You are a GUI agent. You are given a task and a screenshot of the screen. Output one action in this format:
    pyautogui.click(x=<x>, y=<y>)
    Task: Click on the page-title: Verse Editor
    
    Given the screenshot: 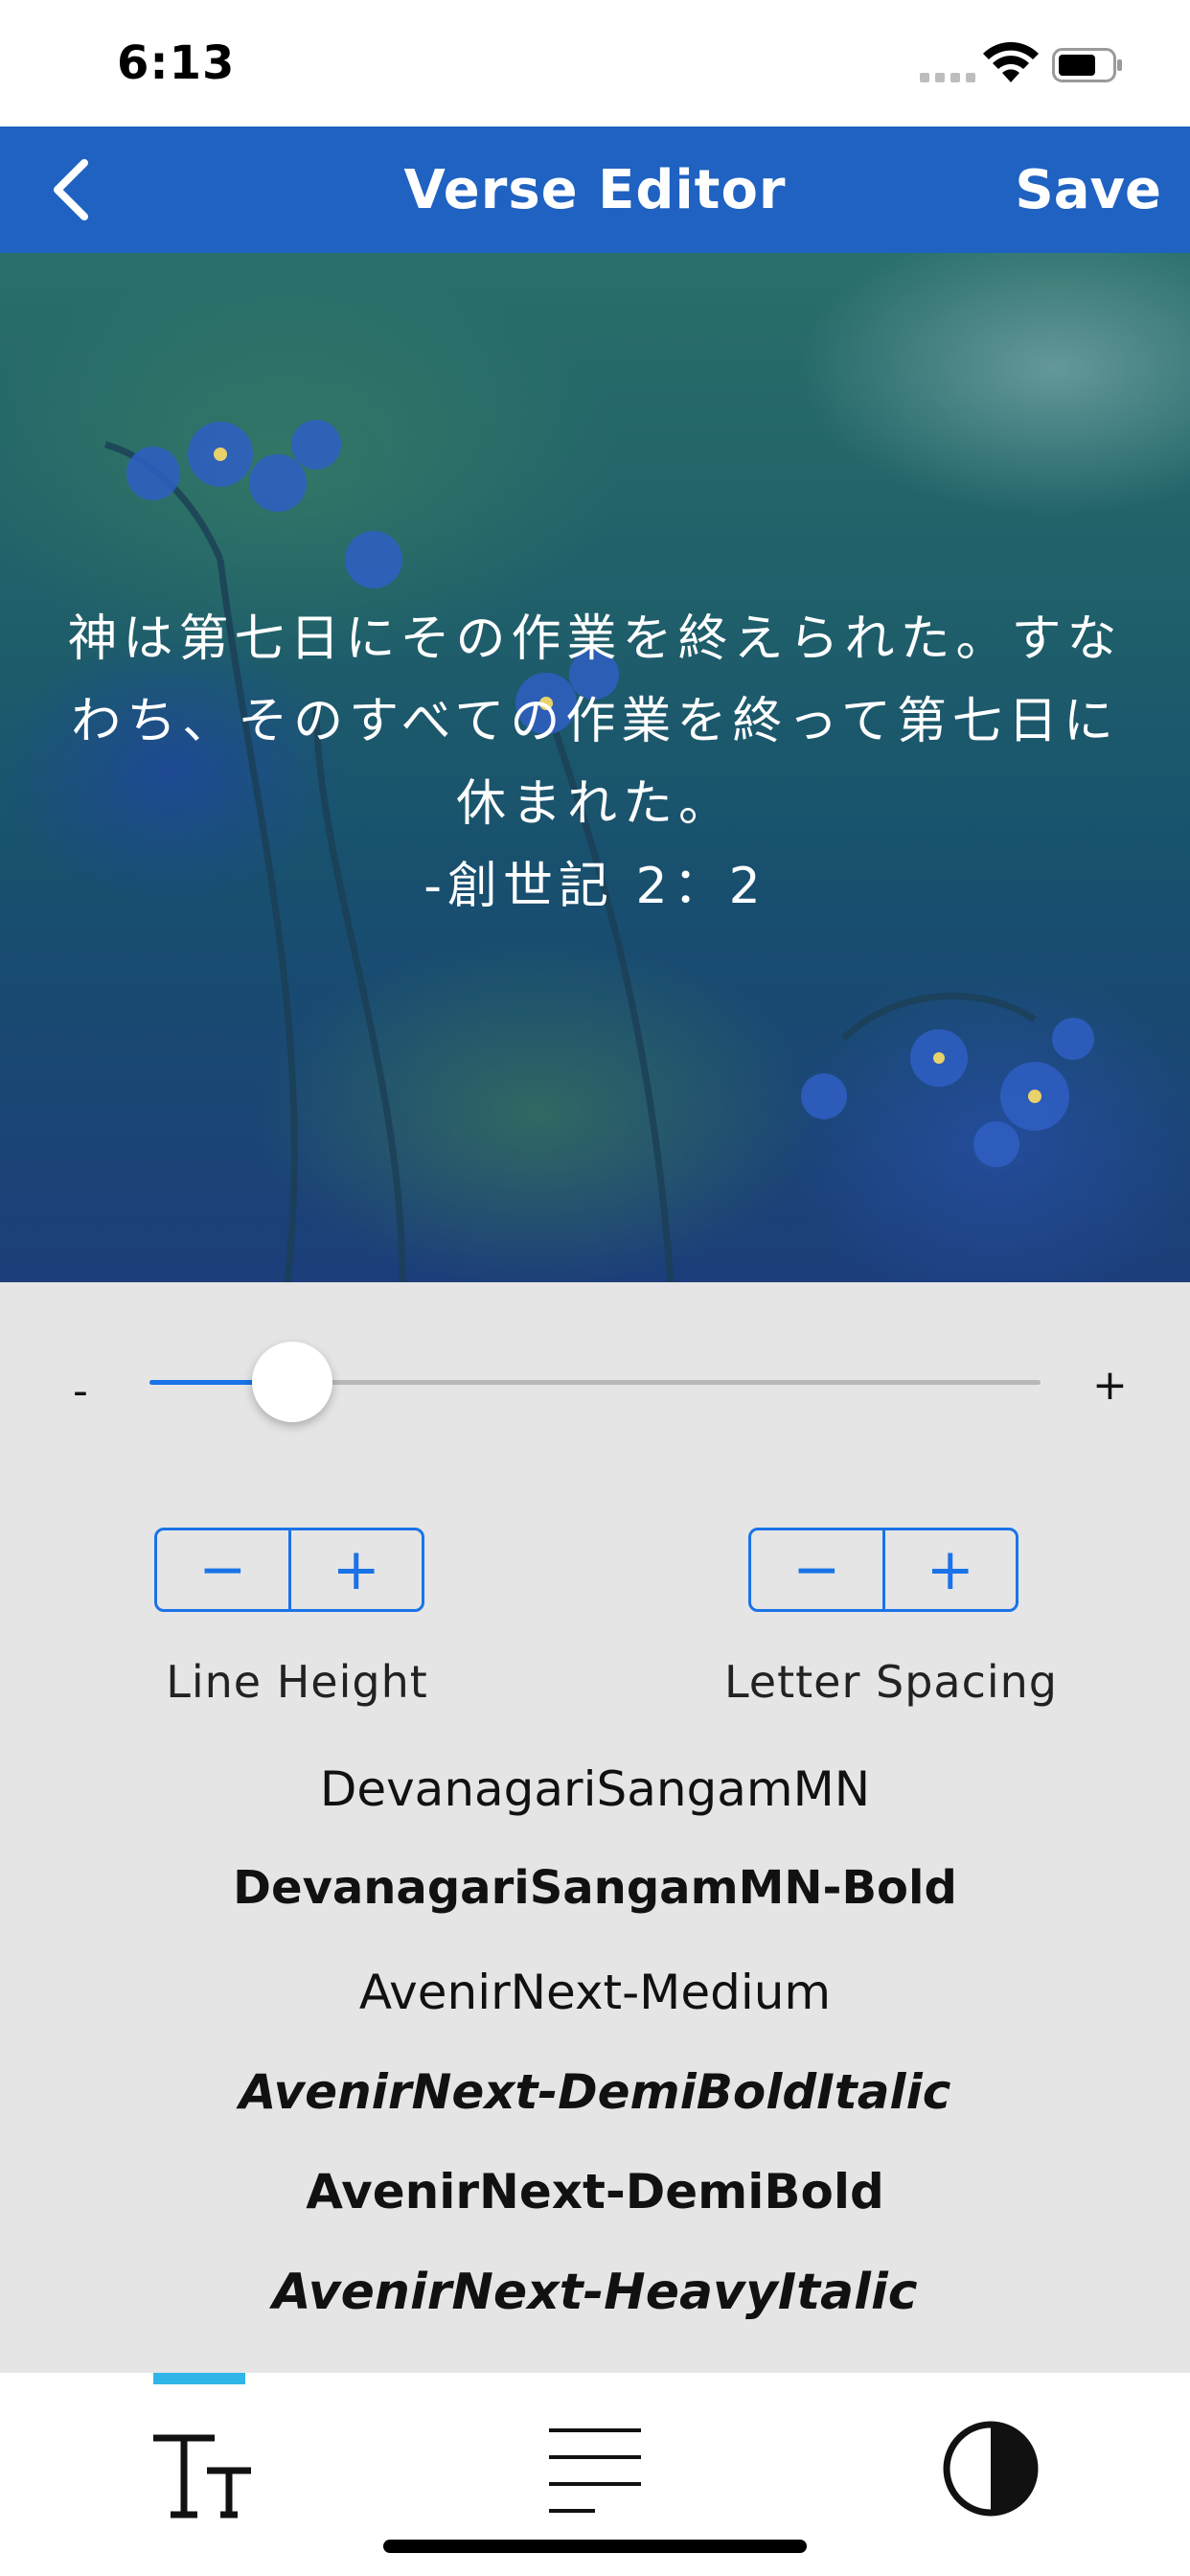 What is the action you would take?
    pyautogui.click(x=595, y=190)
    